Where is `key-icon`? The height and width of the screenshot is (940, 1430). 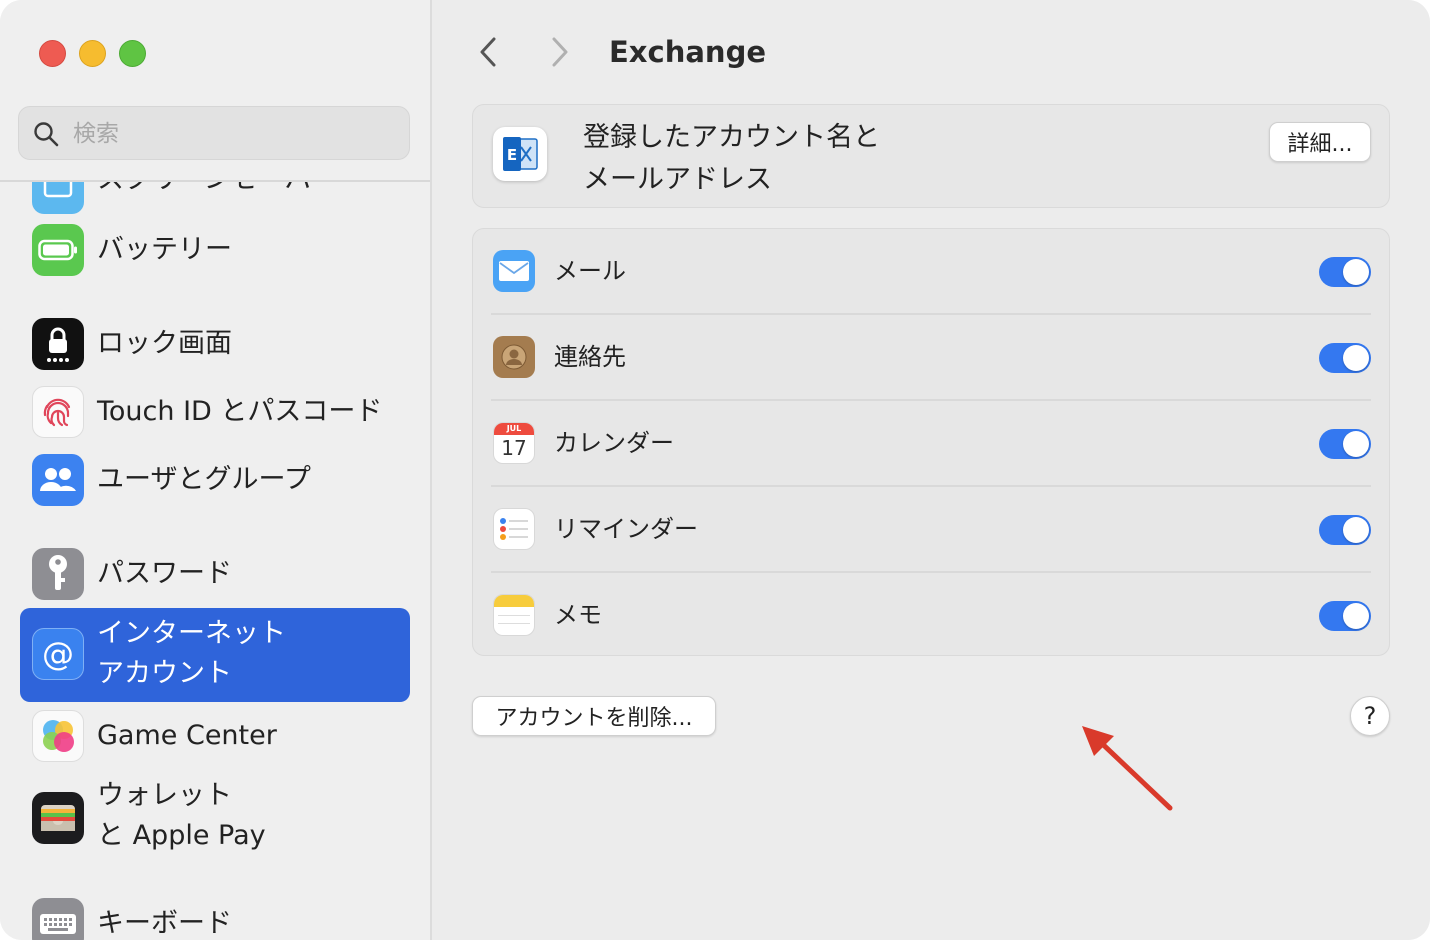
key-icon is located at coordinates (58, 574).